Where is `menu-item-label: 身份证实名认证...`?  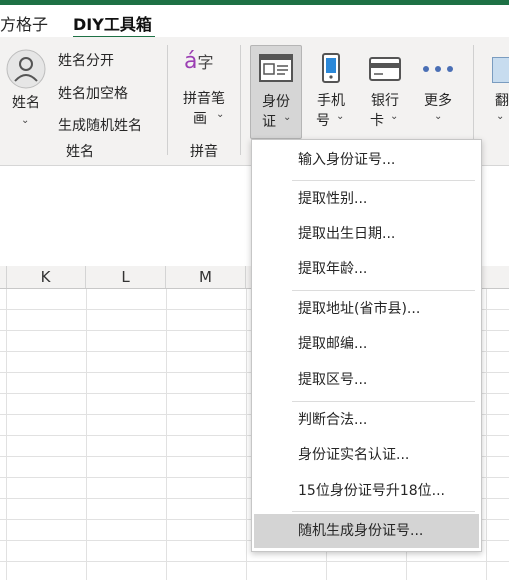
menu-item-label: 身份证实名认证... is located at coordinates (354, 455).